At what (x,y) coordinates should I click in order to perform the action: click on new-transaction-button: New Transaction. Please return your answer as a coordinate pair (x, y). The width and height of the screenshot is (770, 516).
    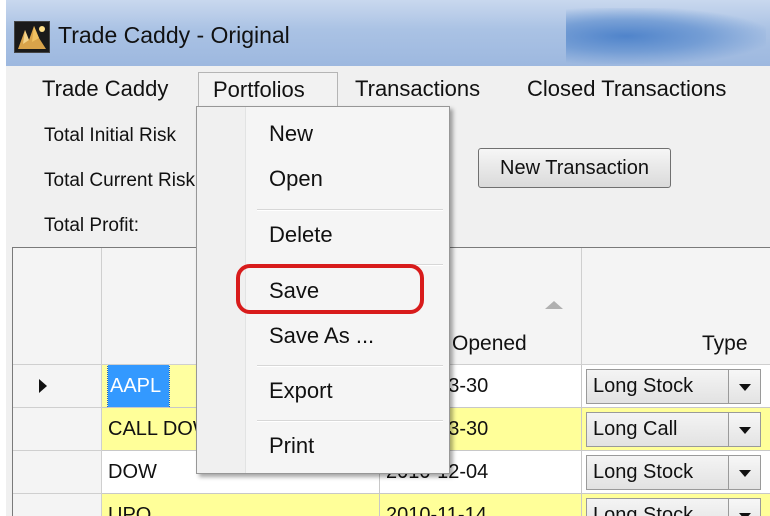
    Looking at the image, I should click on (574, 168).